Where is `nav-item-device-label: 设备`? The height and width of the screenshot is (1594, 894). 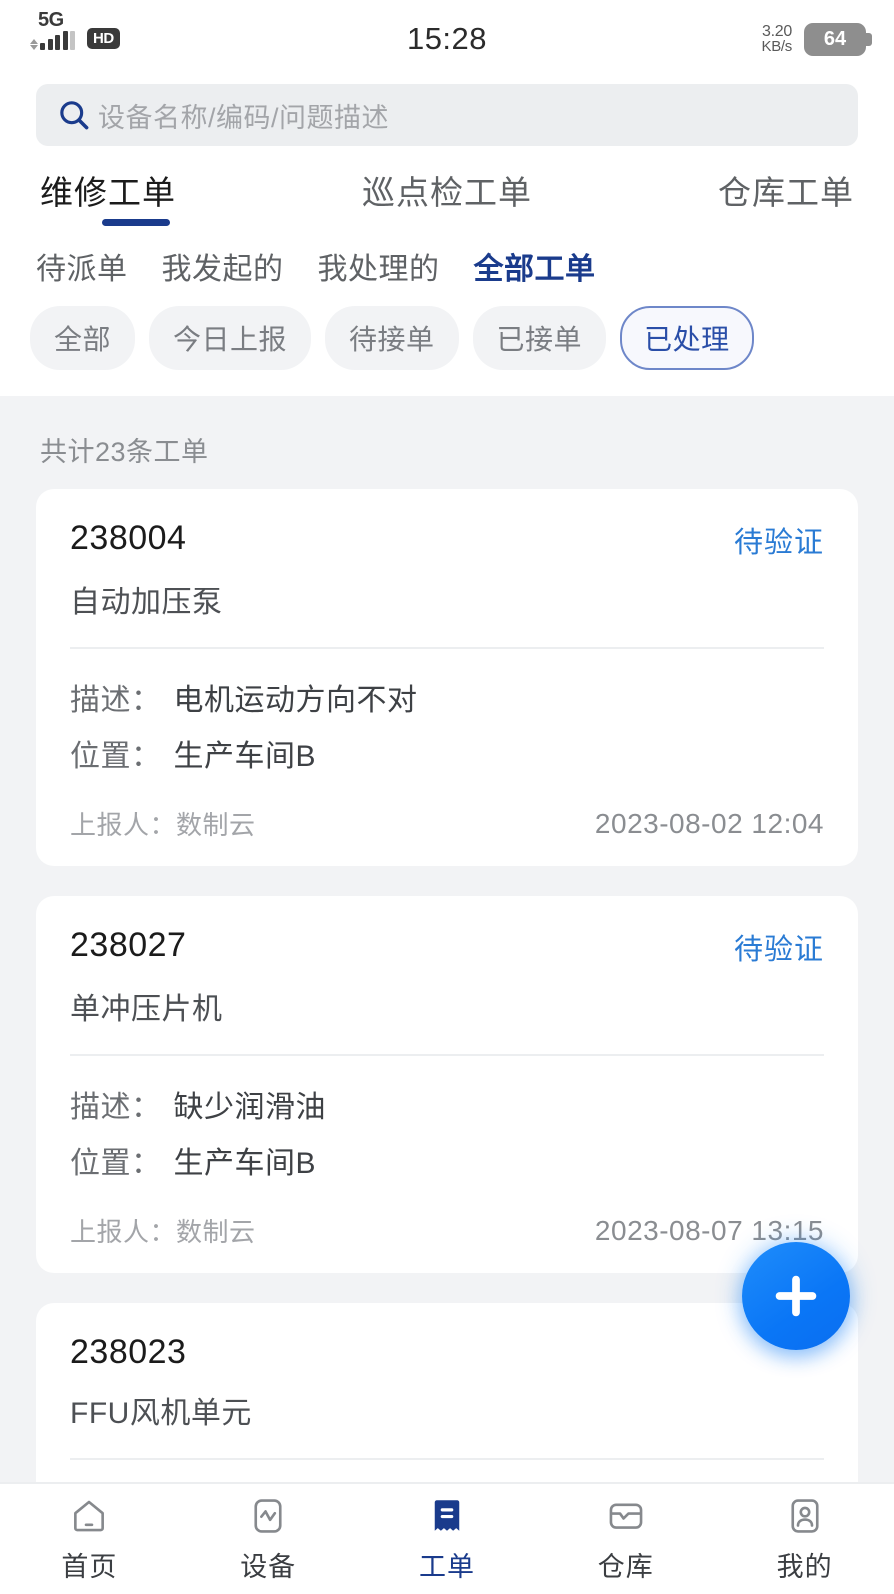 nav-item-device-label: 设备 is located at coordinates (268, 1566).